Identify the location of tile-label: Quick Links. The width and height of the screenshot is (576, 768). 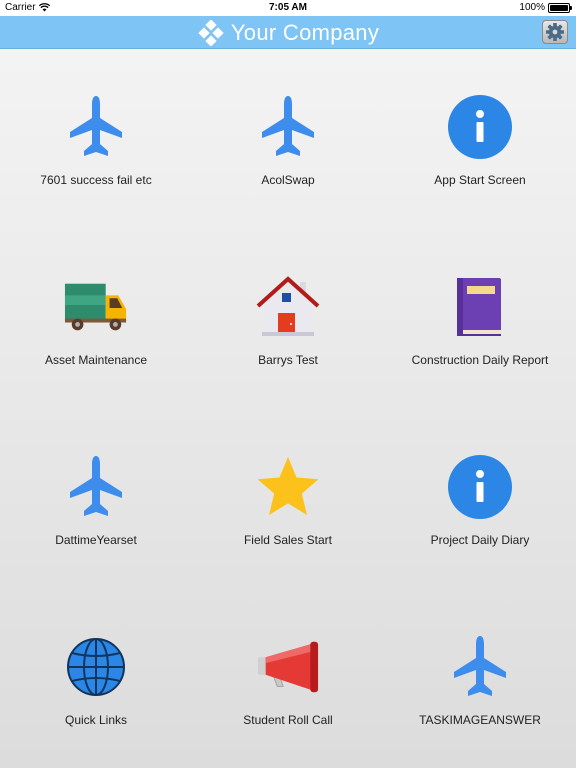
(96, 720).